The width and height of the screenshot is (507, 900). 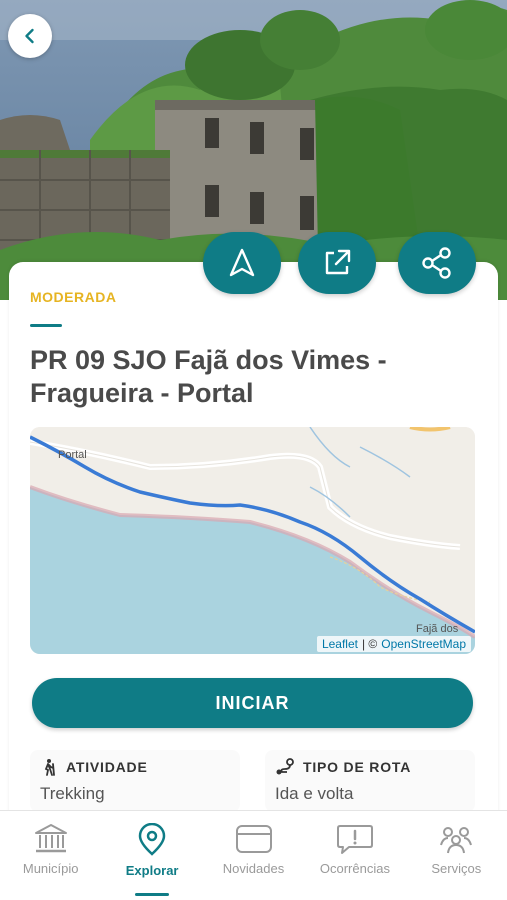 What do you see at coordinates (354, 839) in the screenshot?
I see `alert-bubble-icon` at bounding box center [354, 839].